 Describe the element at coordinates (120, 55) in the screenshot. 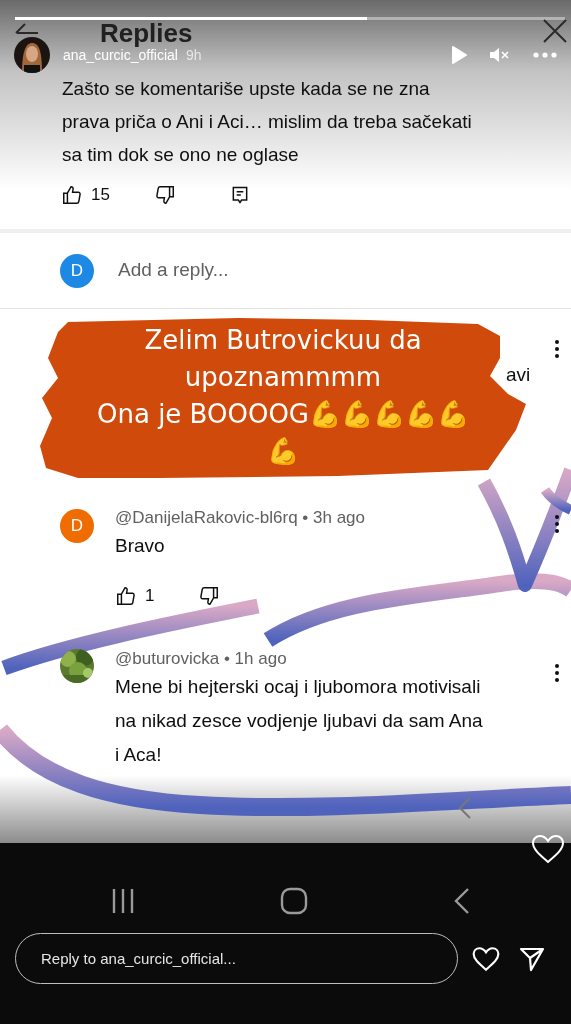

I see `story-author: ana_curcic_official` at that location.